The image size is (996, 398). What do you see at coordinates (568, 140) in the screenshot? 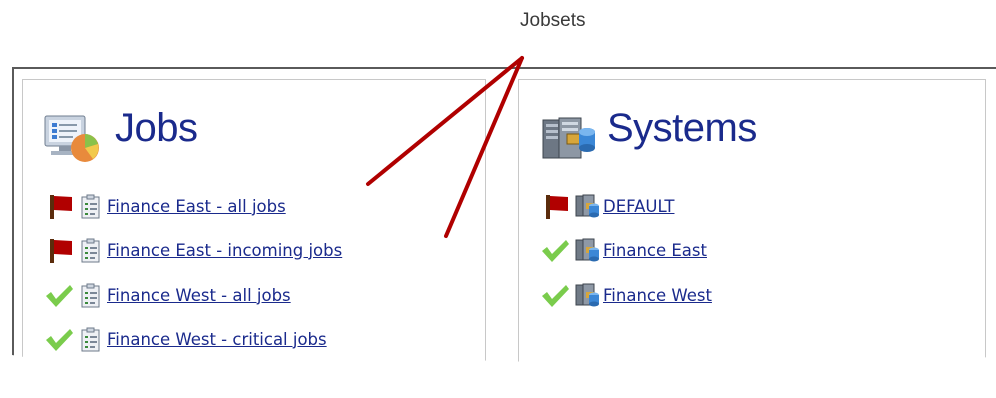
I see `systems-servers-icon` at bounding box center [568, 140].